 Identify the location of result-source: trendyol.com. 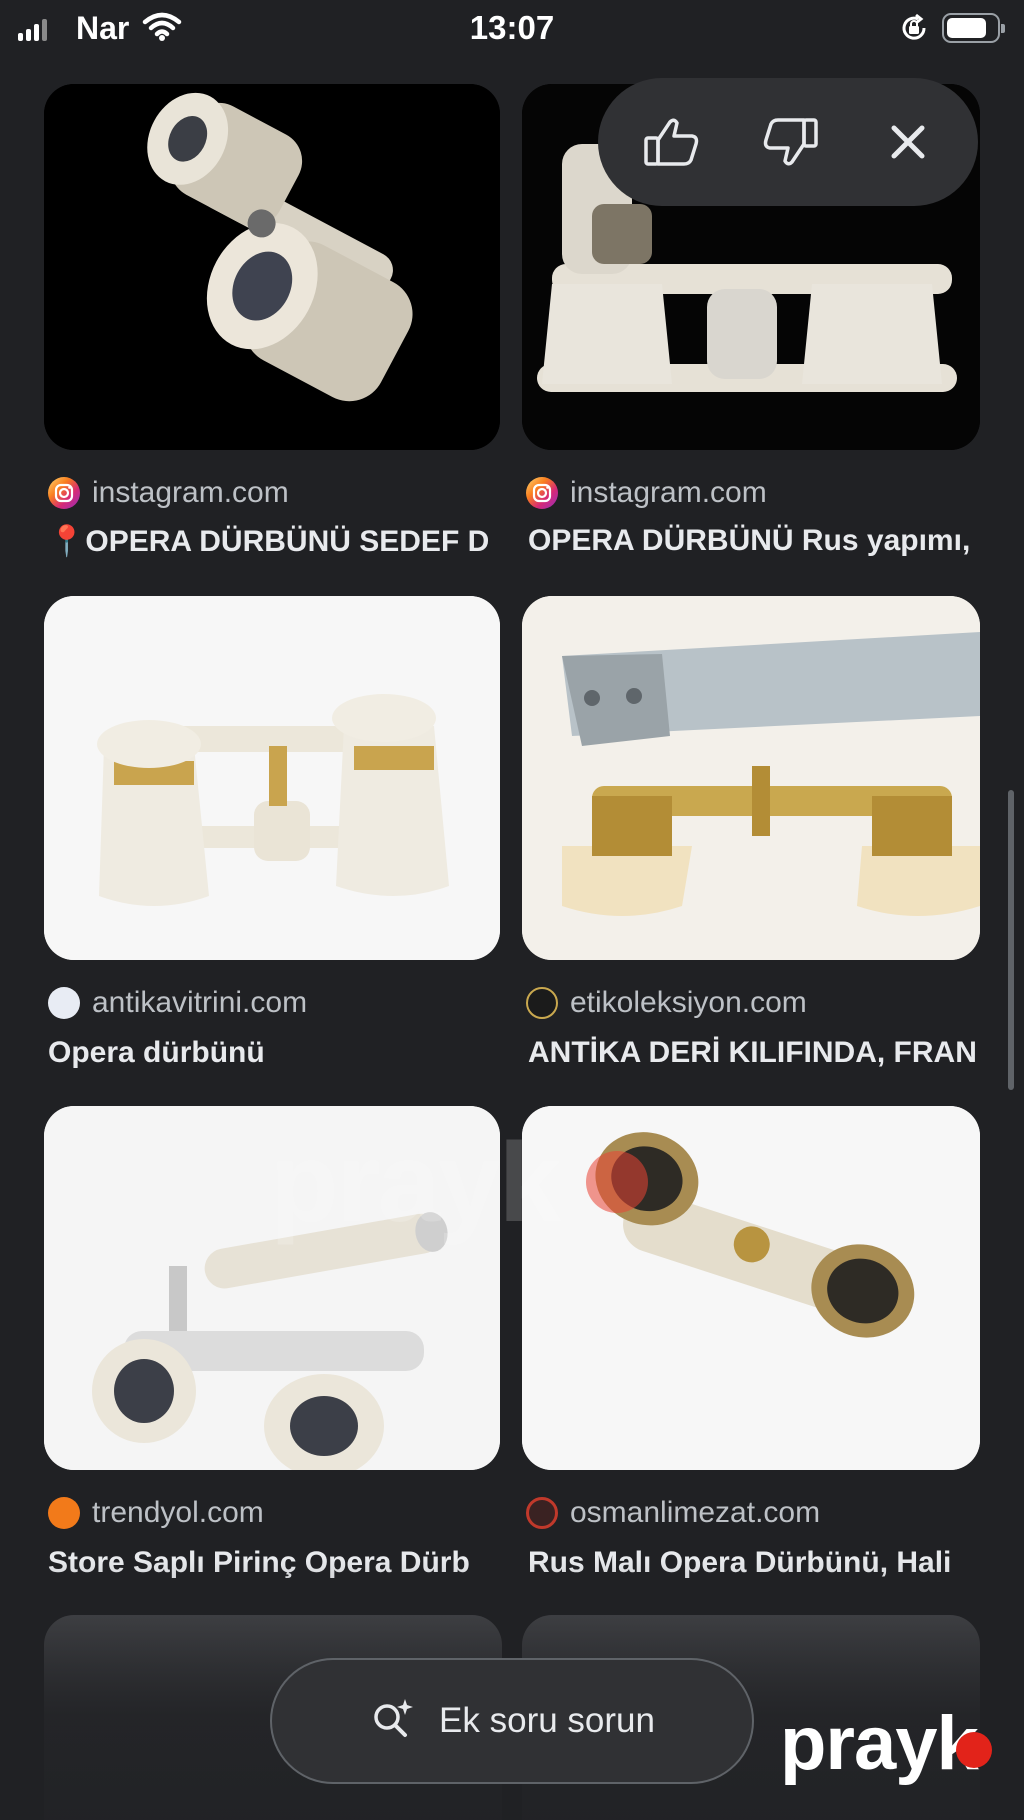
(156, 1513).